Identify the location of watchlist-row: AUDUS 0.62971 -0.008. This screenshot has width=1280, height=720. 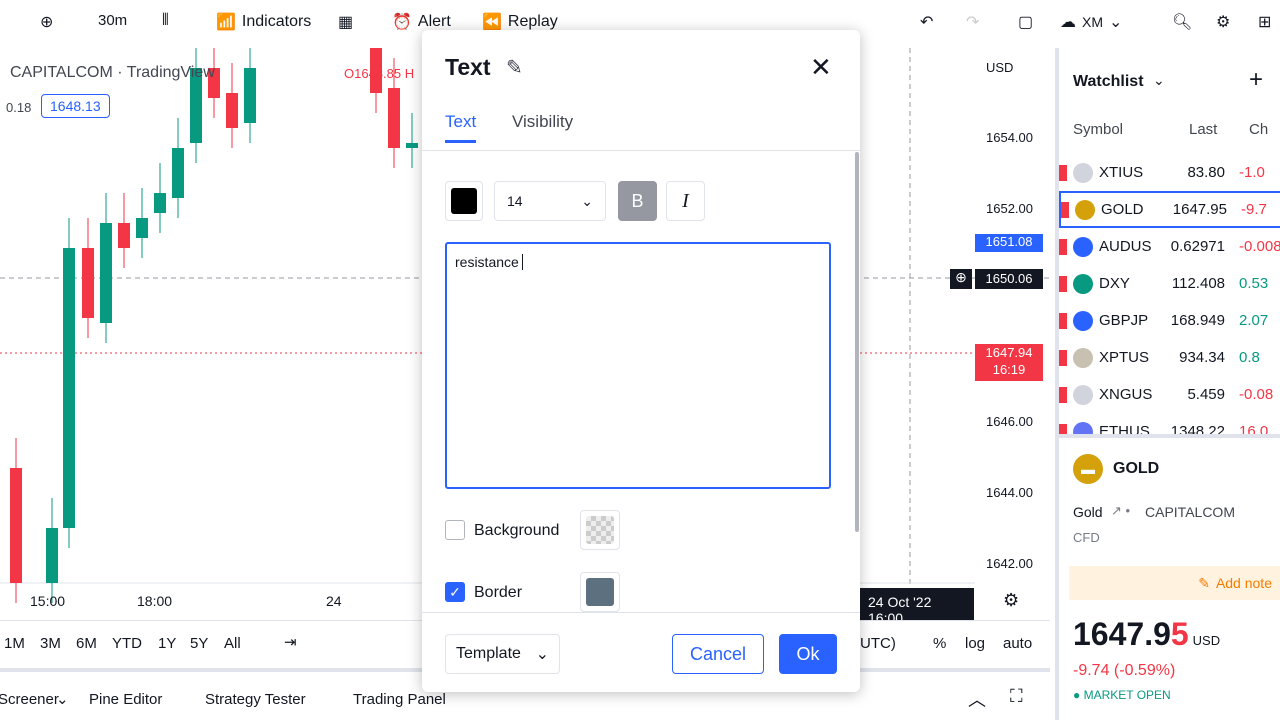
(1169, 246).